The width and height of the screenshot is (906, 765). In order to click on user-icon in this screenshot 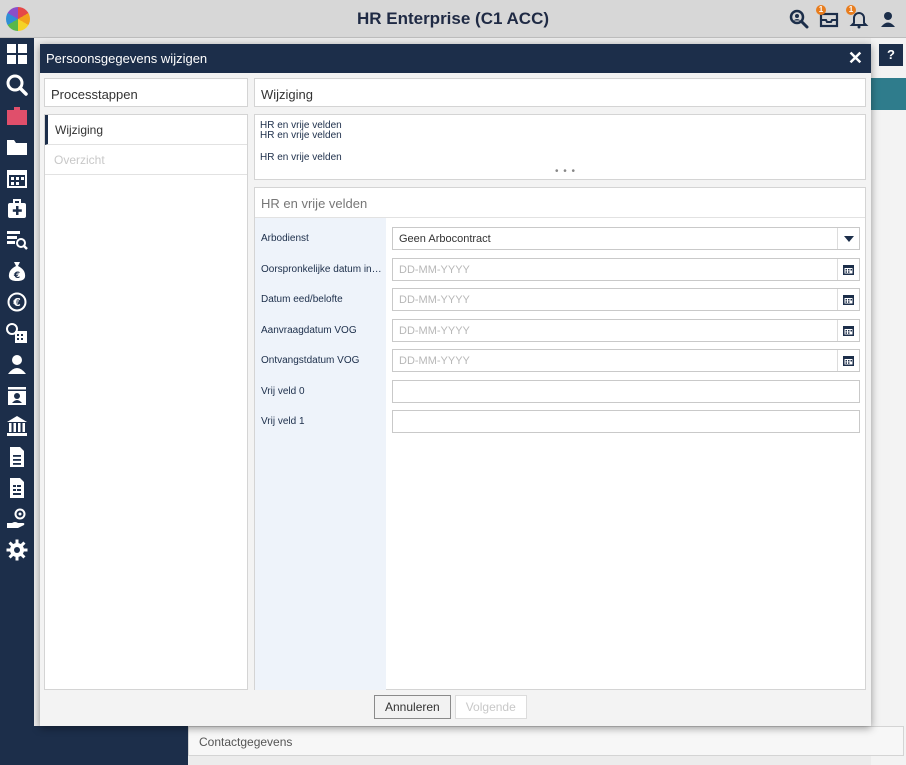, I will do `click(889, 19)`.